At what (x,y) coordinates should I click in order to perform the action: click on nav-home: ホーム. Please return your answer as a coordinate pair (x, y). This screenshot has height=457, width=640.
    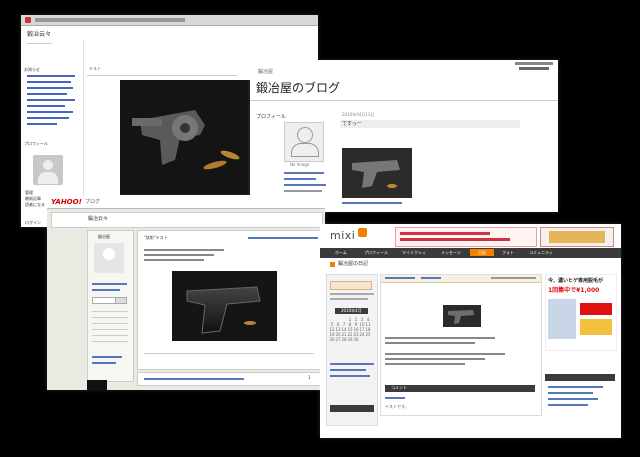
    Looking at the image, I should click on (341, 252).